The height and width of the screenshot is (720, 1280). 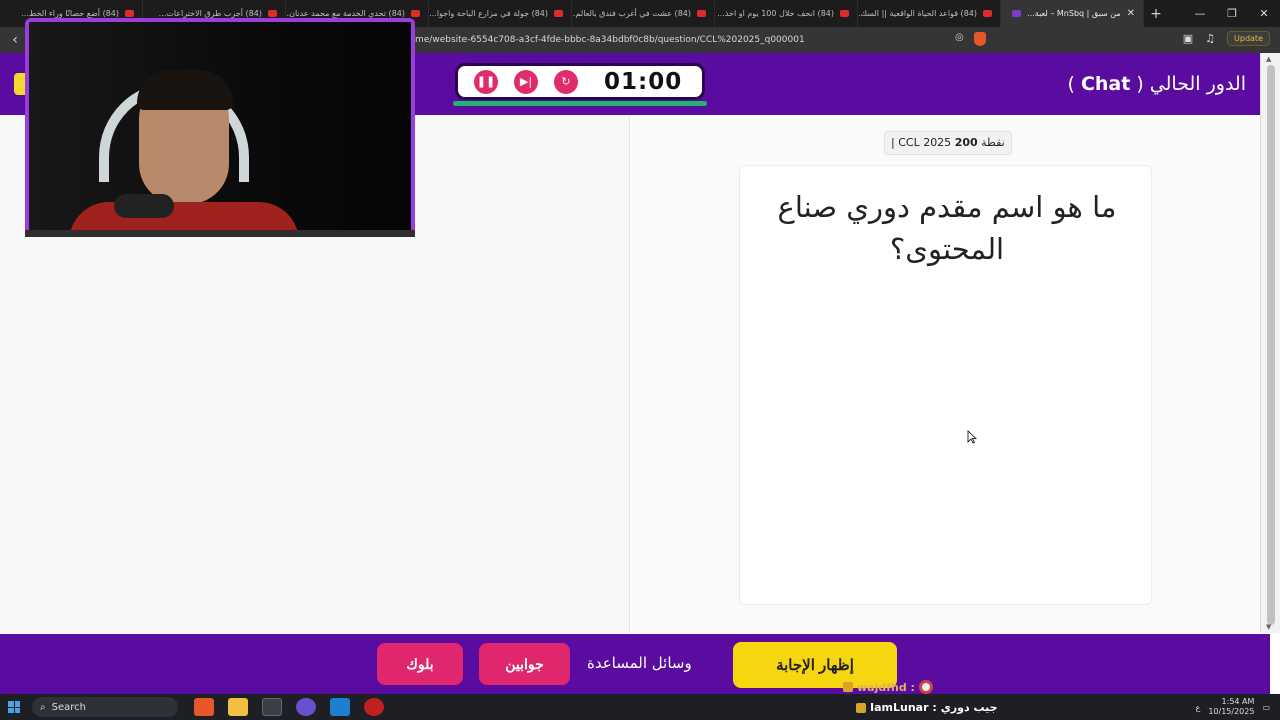 I want to click on maximize-icon: ❐, so click(x=1232, y=13).